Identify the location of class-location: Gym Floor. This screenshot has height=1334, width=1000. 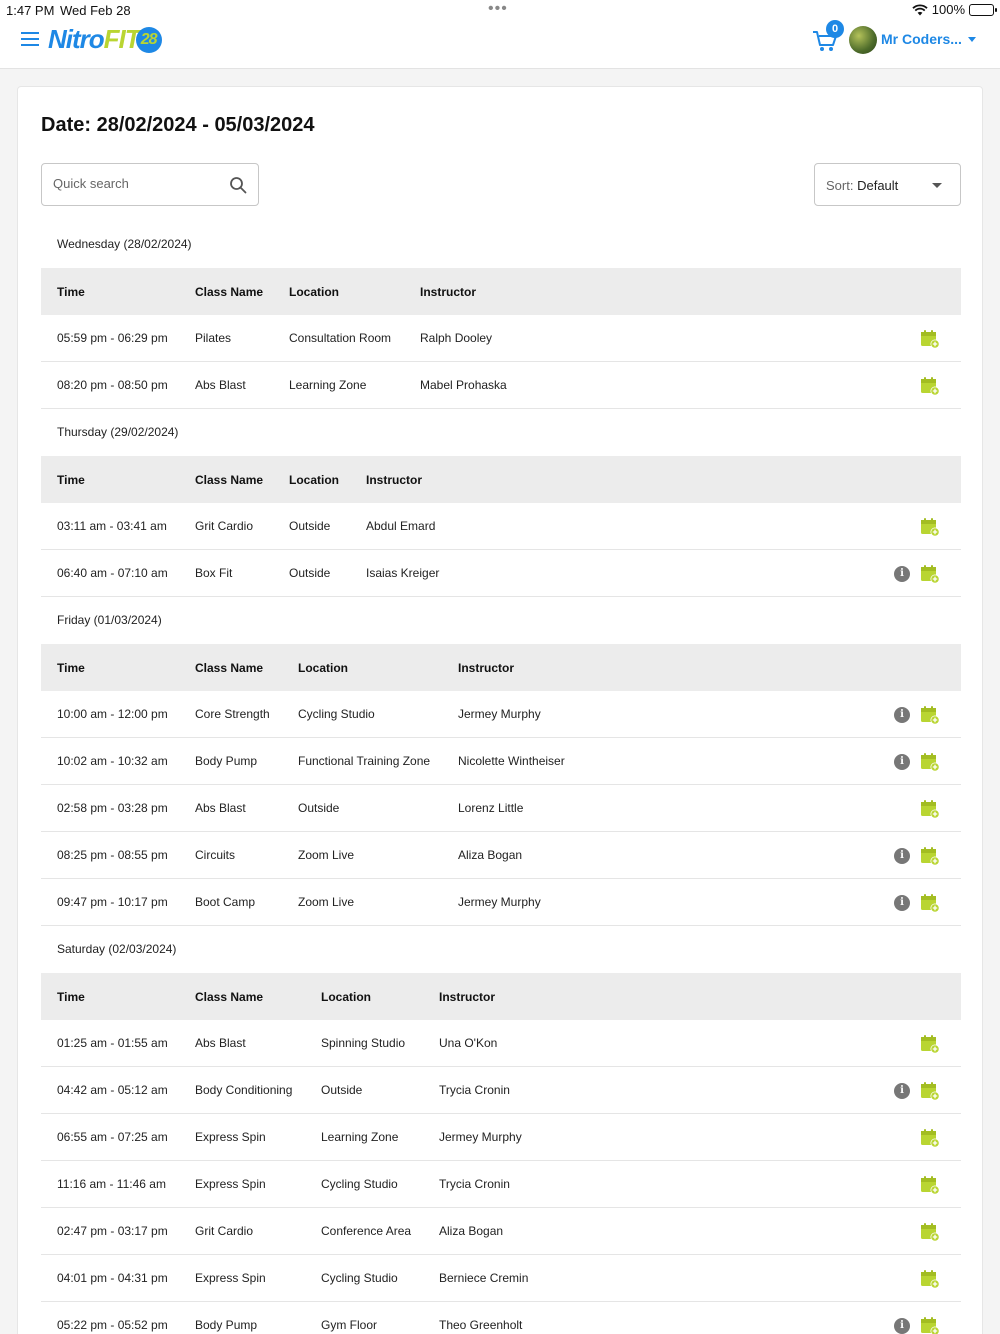
(349, 1325).